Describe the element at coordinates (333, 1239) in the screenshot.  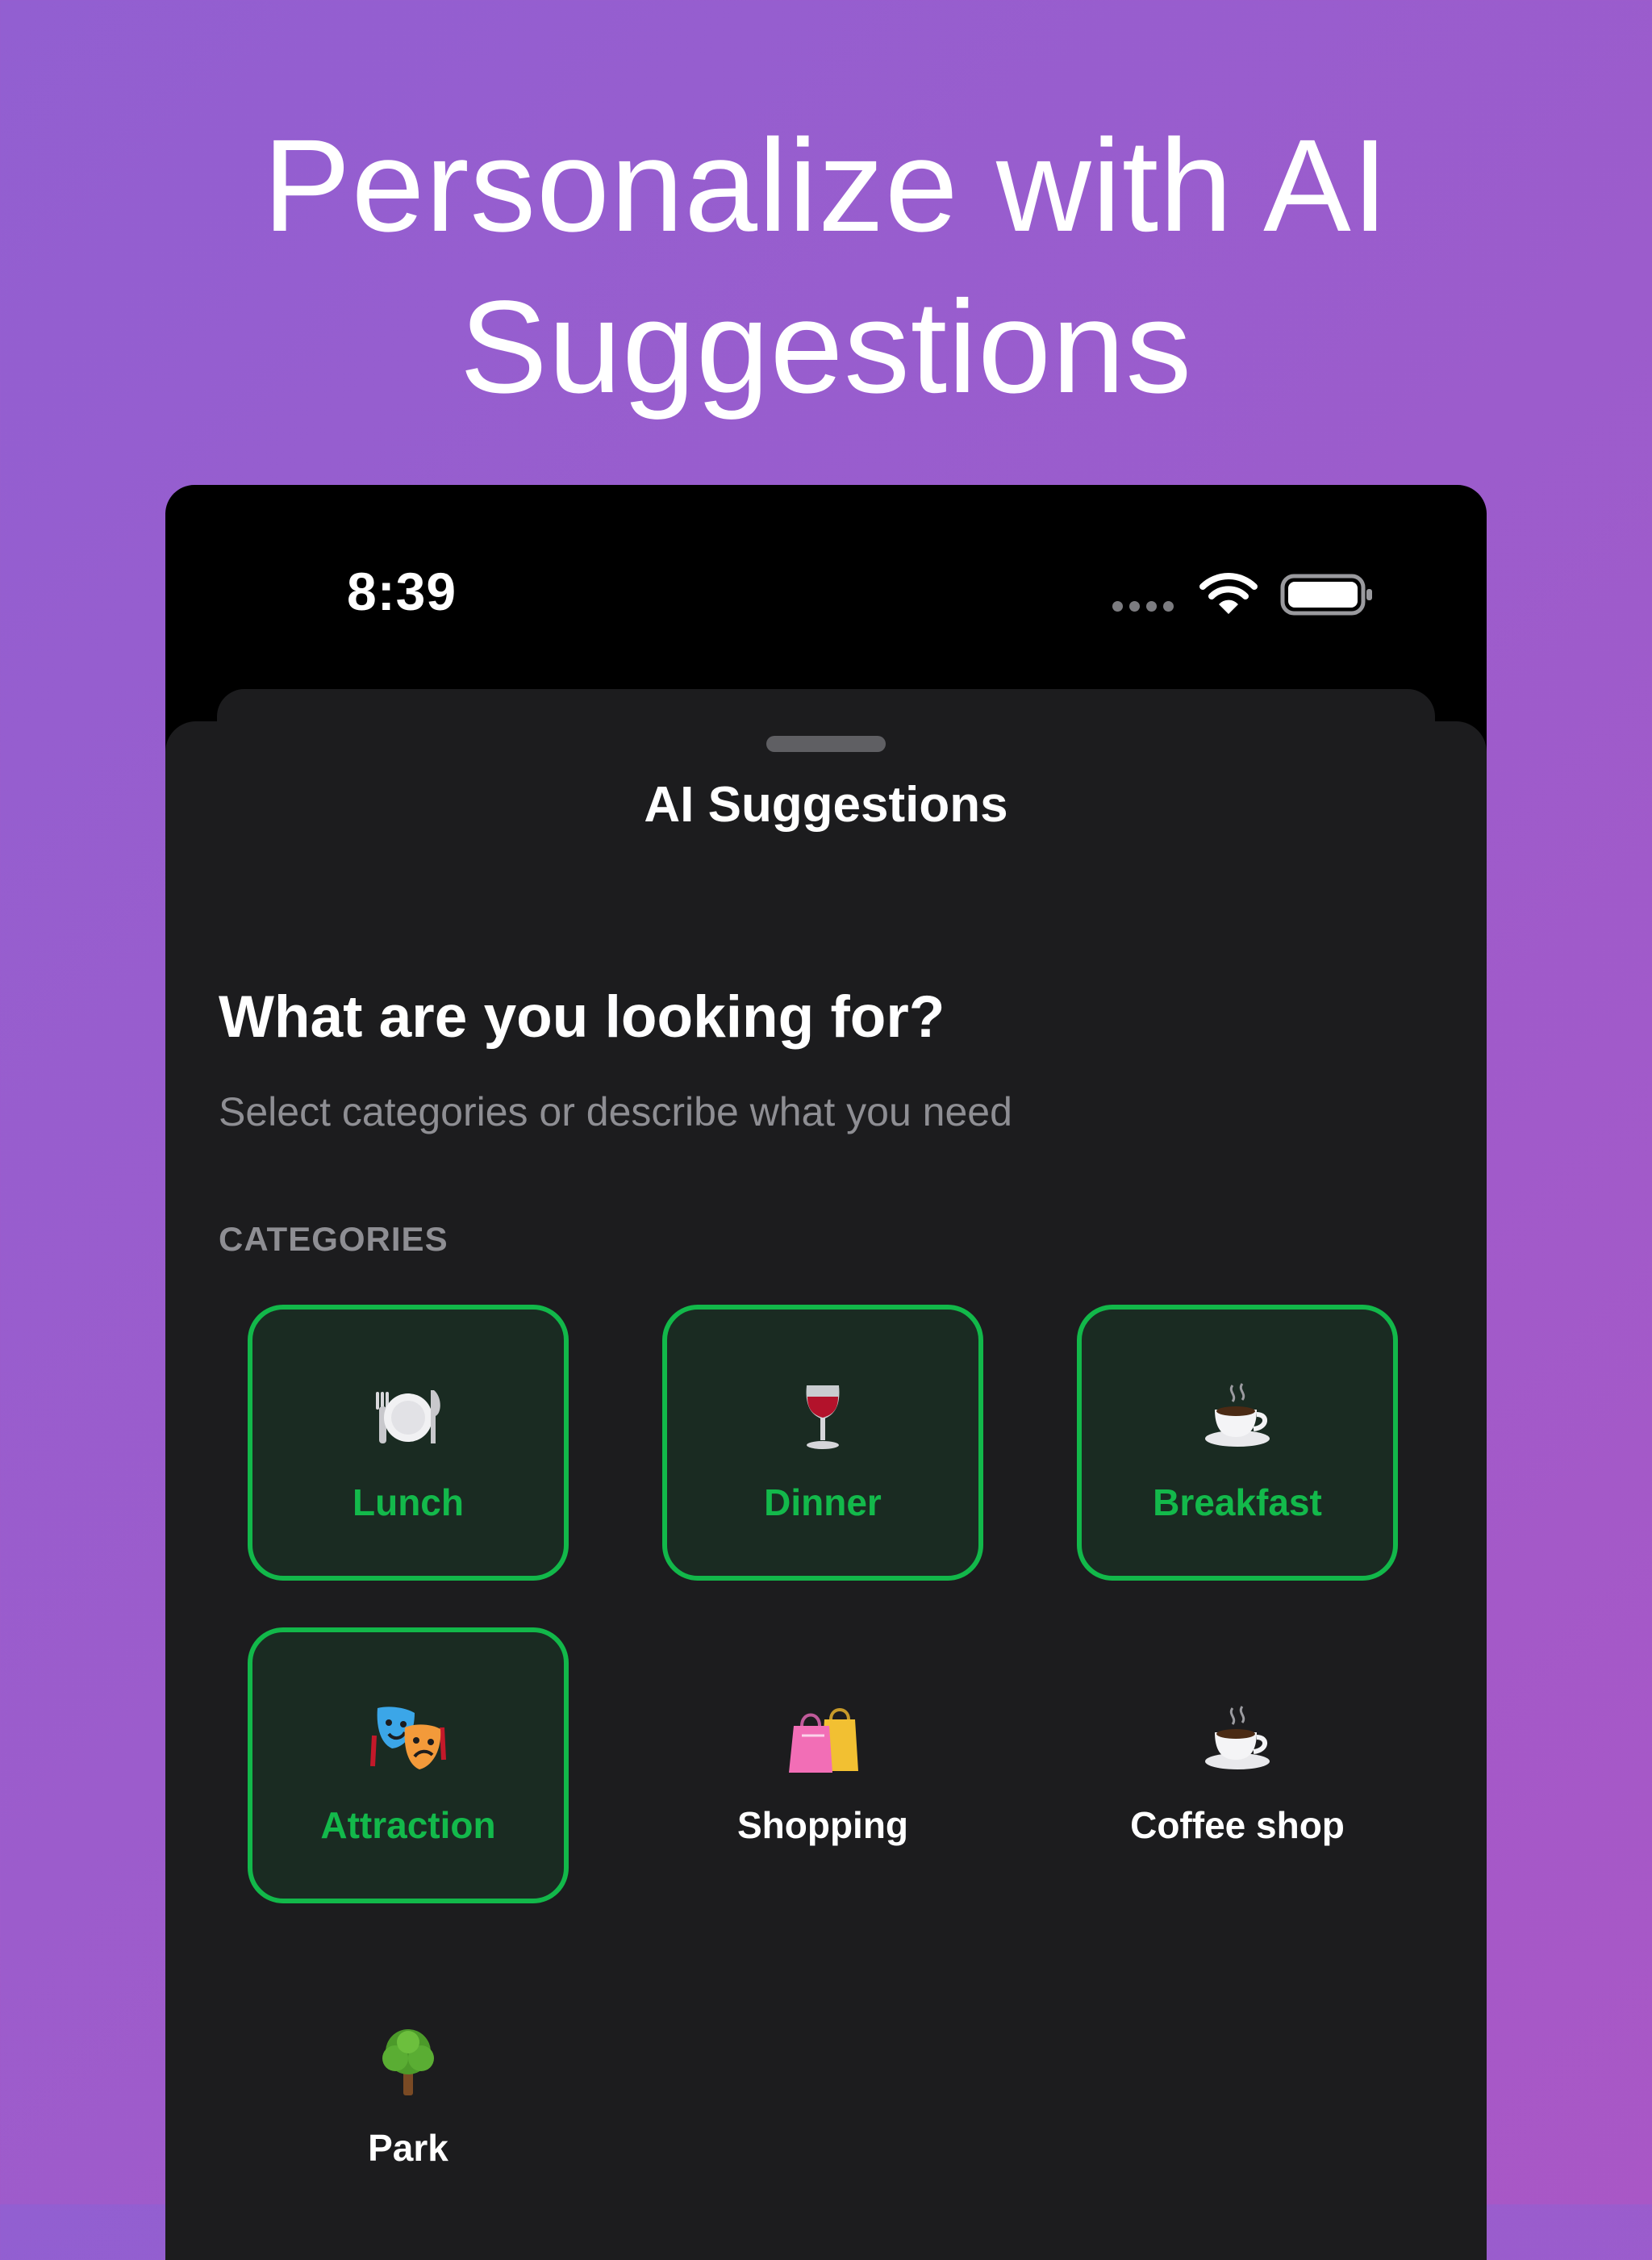
I see `categories-section-label: CATEGORIES` at that location.